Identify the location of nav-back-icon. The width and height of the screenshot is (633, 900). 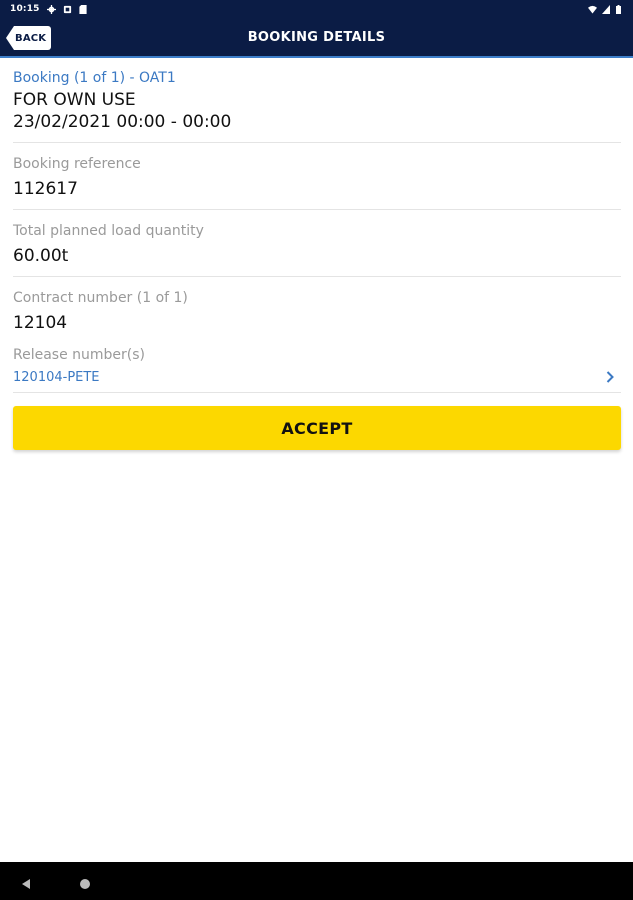
(26, 882).